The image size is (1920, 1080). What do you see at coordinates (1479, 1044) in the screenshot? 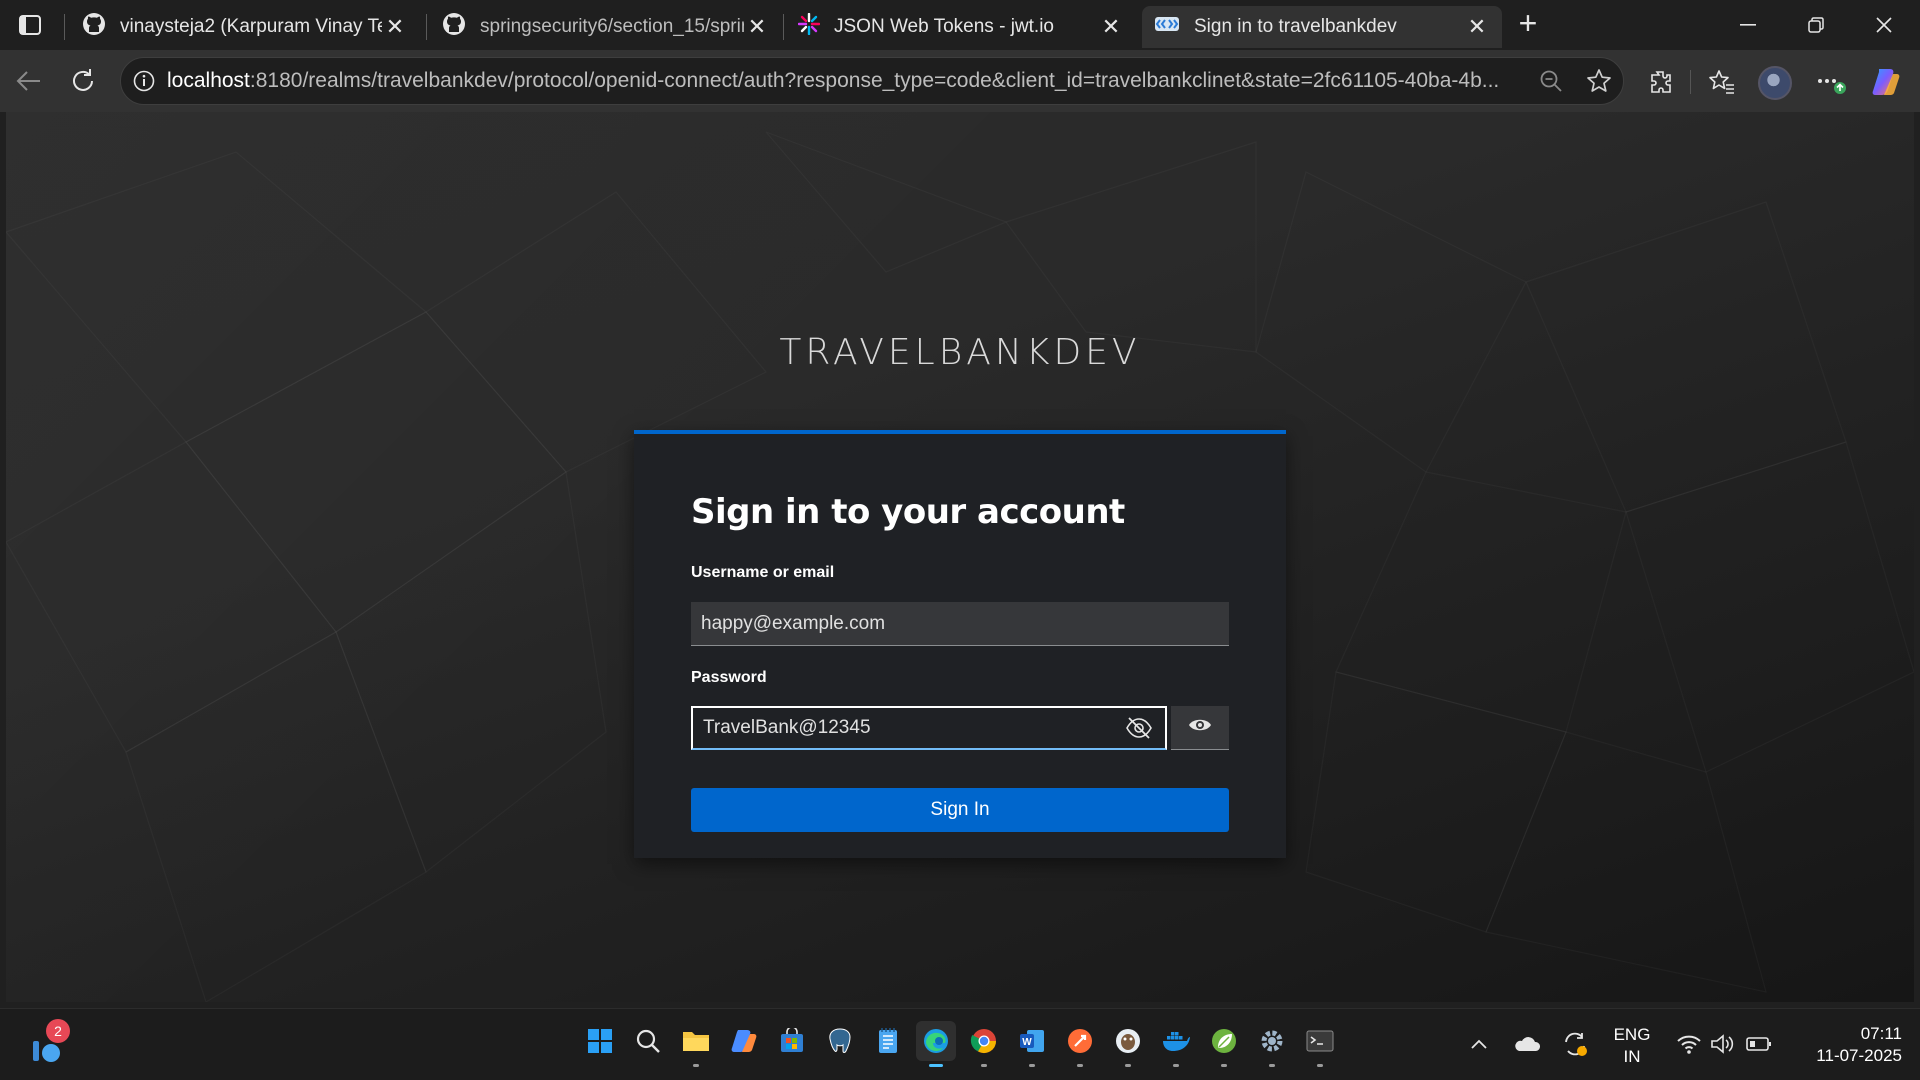
I see `show-hidden-icons-icon` at bounding box center [1479, 1044].